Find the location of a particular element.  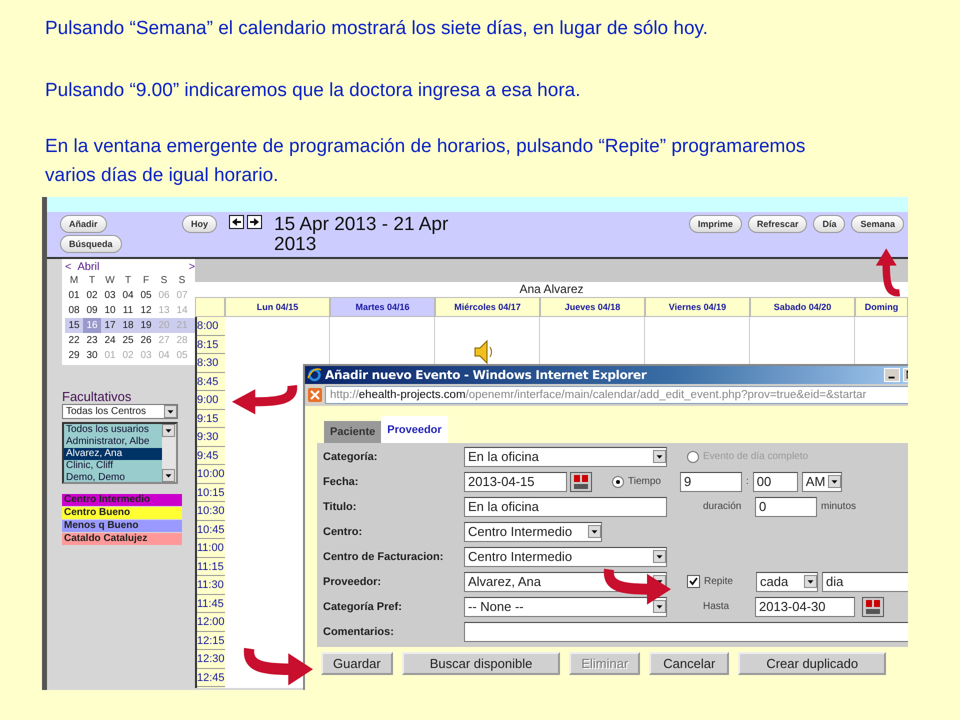

section-title: Facultativos is located at coordinates (97, 396).